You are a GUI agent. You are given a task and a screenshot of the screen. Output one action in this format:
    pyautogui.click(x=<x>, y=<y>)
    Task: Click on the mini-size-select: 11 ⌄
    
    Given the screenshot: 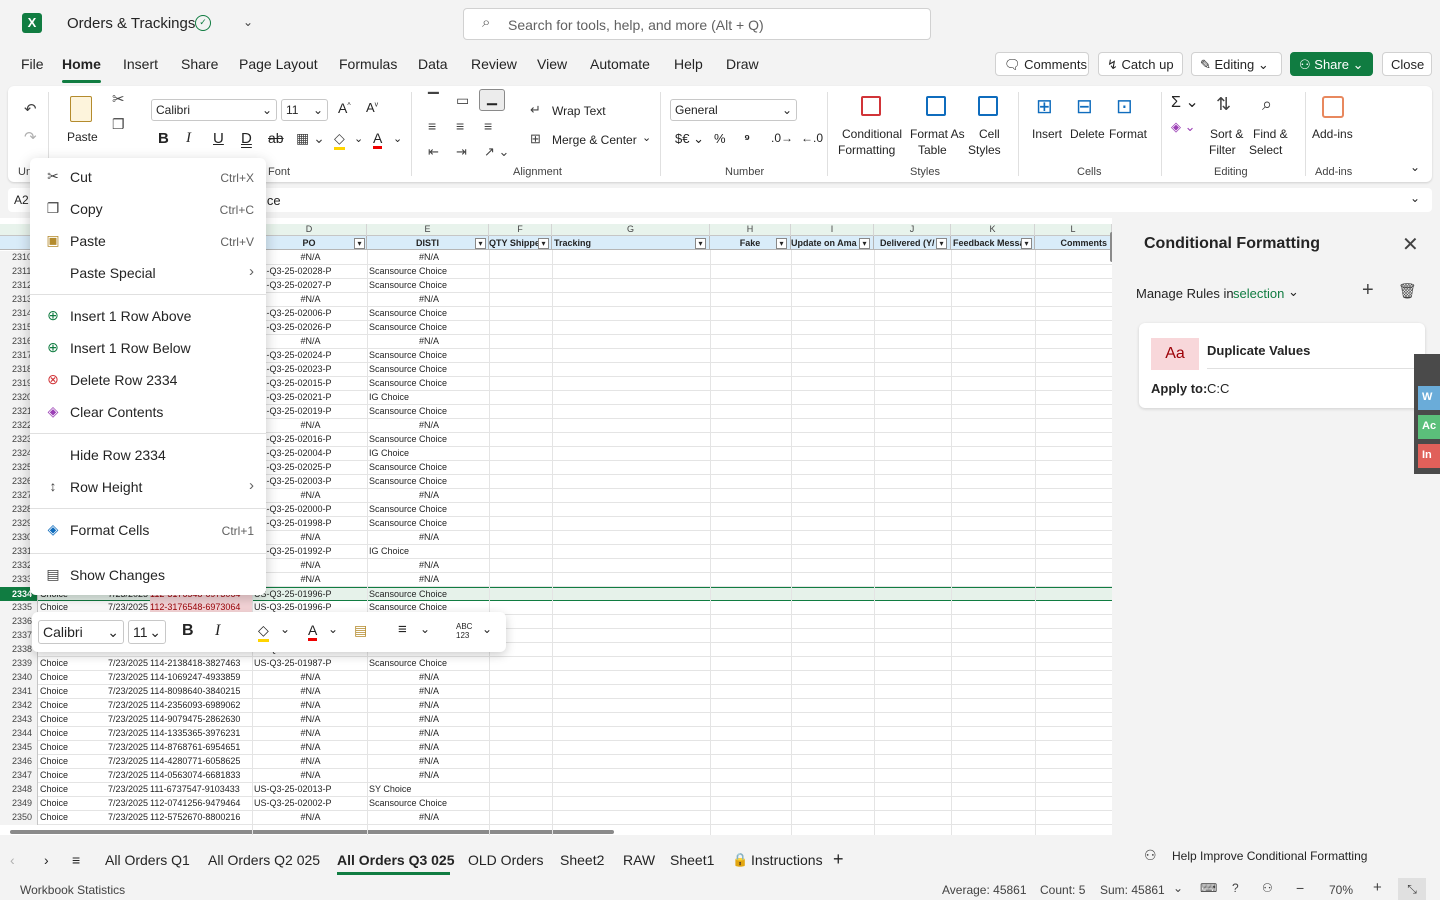 What is the action you would take?
    pyautogui.click(x=147, y=632)
    